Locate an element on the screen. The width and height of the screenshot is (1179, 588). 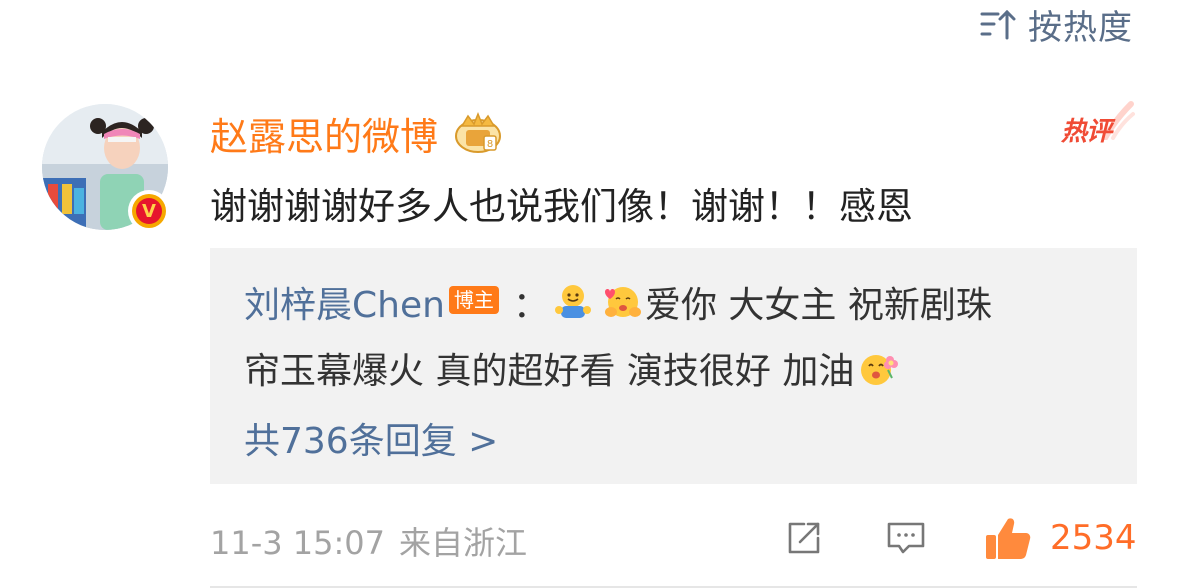
comment-time: 11-3 15:07 is located at coordinates (298, 543).